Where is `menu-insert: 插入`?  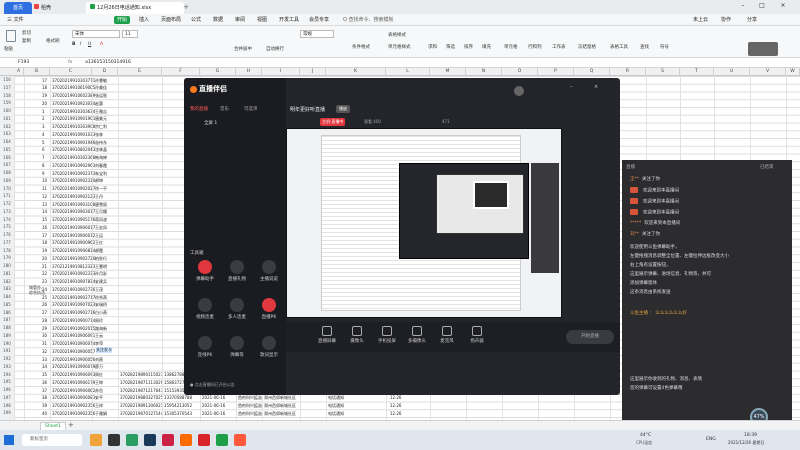
menu-insert: 插入 is located at coordinates (144, 20).